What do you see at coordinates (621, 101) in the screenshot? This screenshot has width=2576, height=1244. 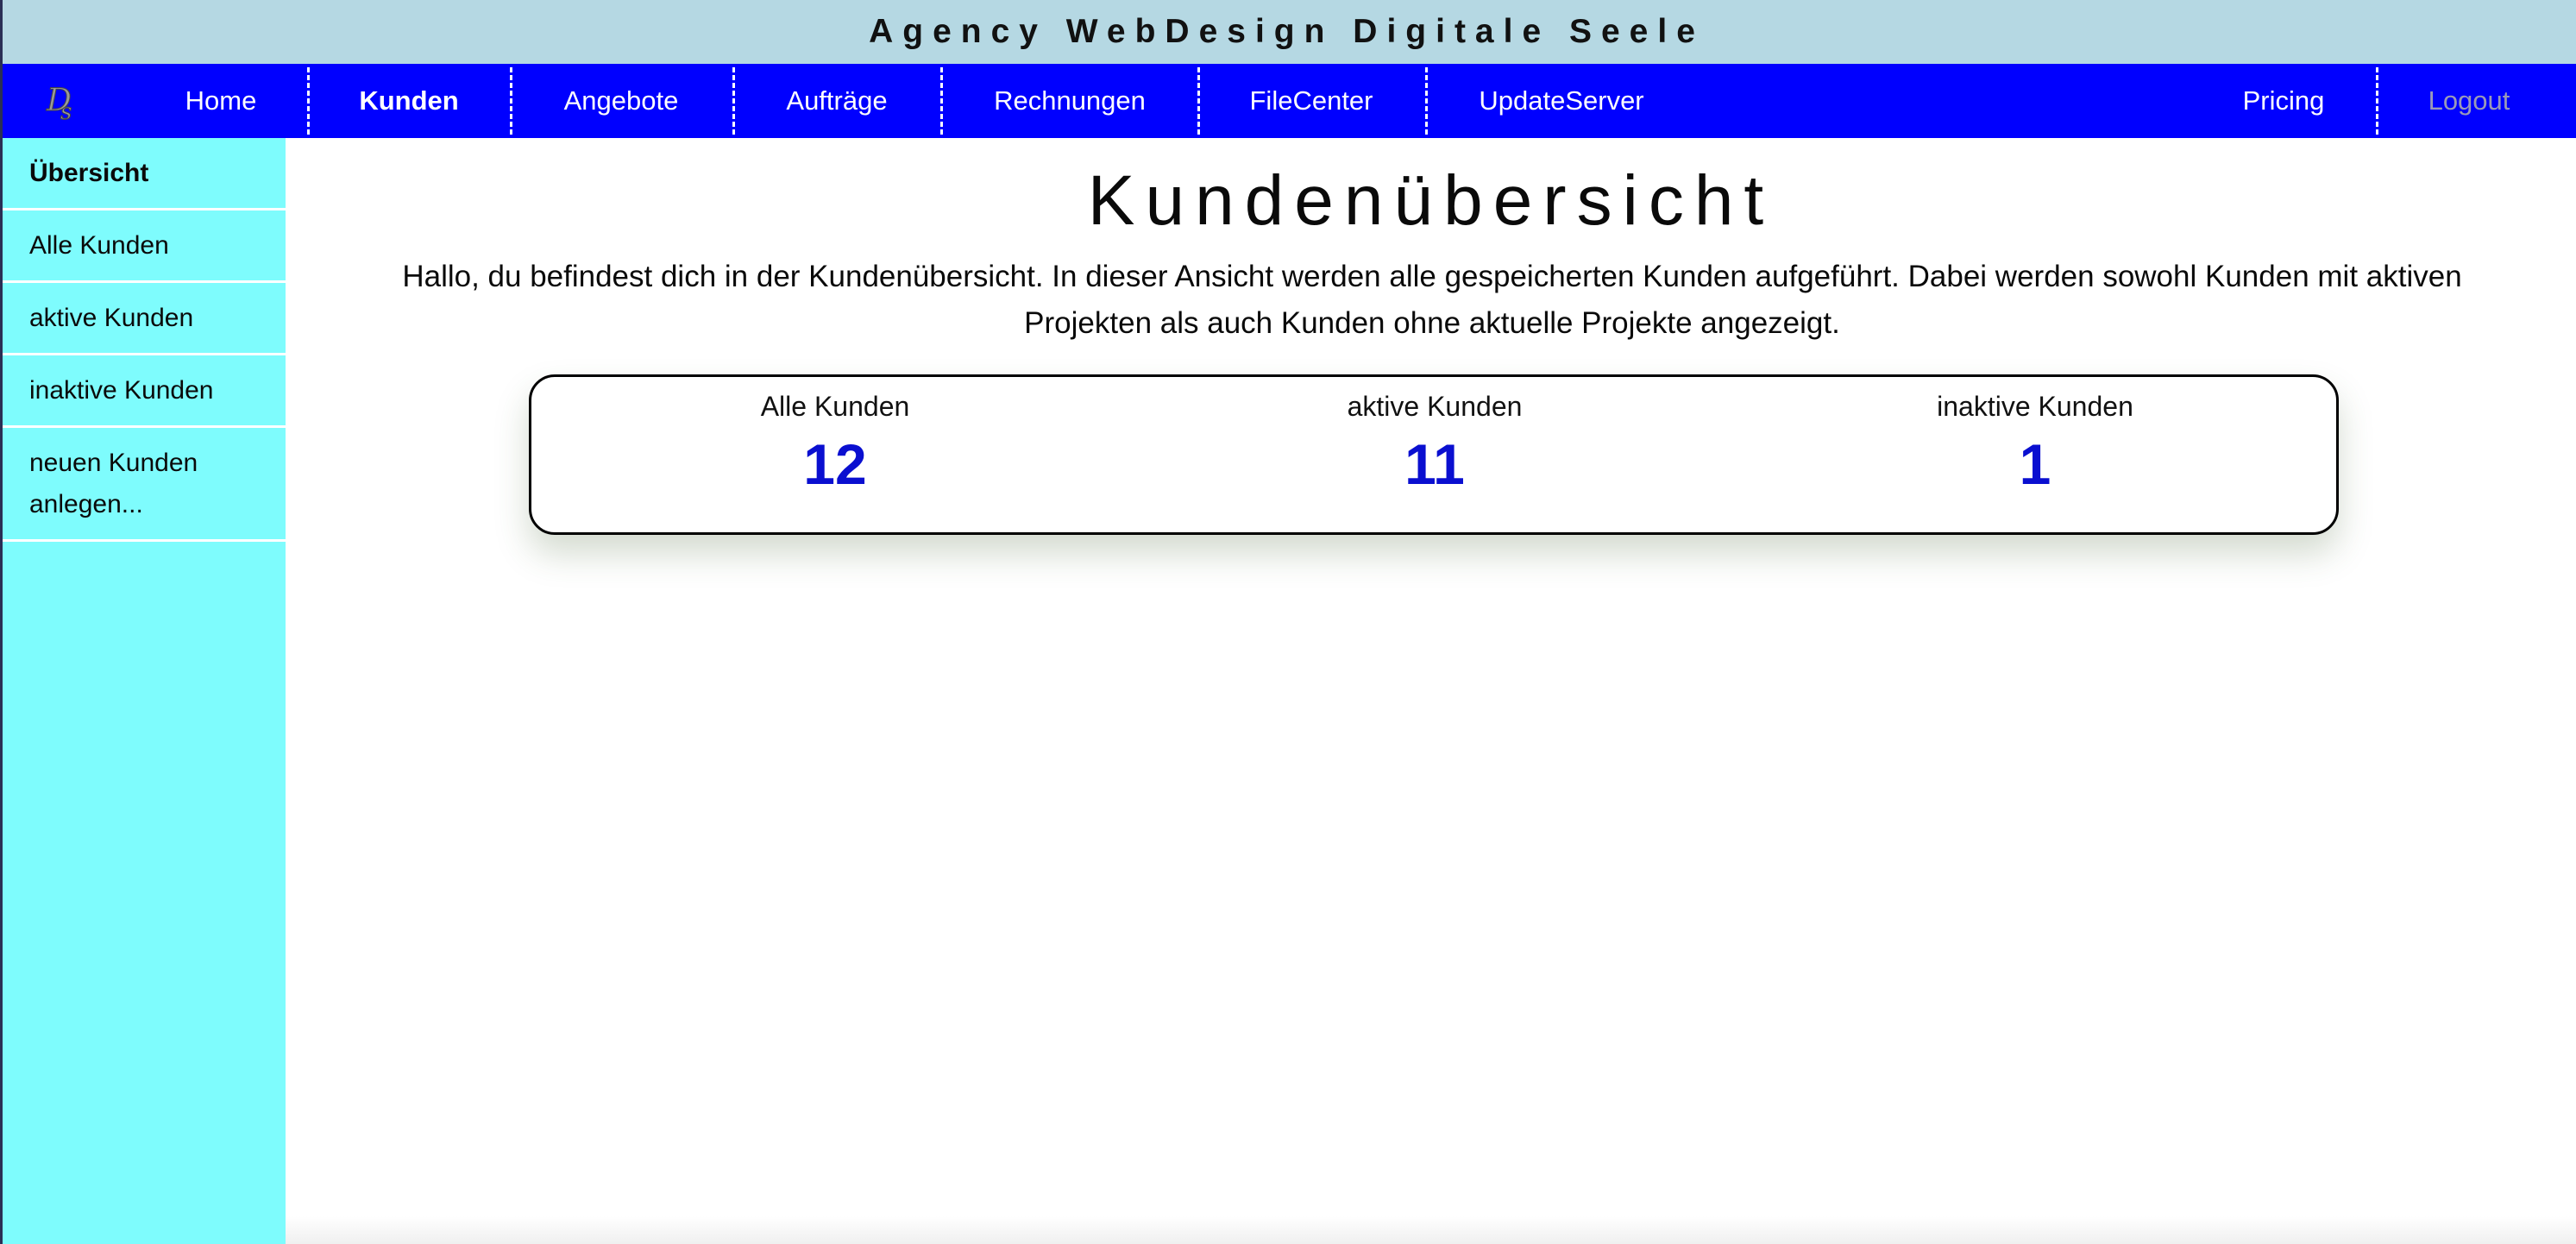 I see `nav-angebote: Angebote` at bounding box center [621, 101].